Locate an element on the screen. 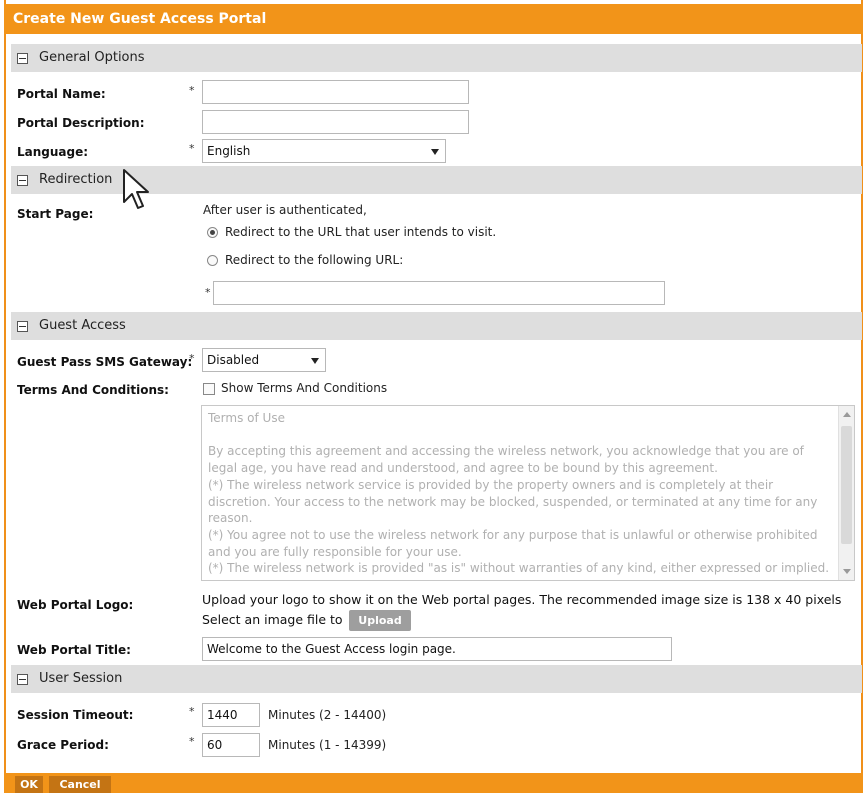 The height and width of the screenshot is (793, 865). select-file-text: Select an image file to is located at coordinates (272, 619).